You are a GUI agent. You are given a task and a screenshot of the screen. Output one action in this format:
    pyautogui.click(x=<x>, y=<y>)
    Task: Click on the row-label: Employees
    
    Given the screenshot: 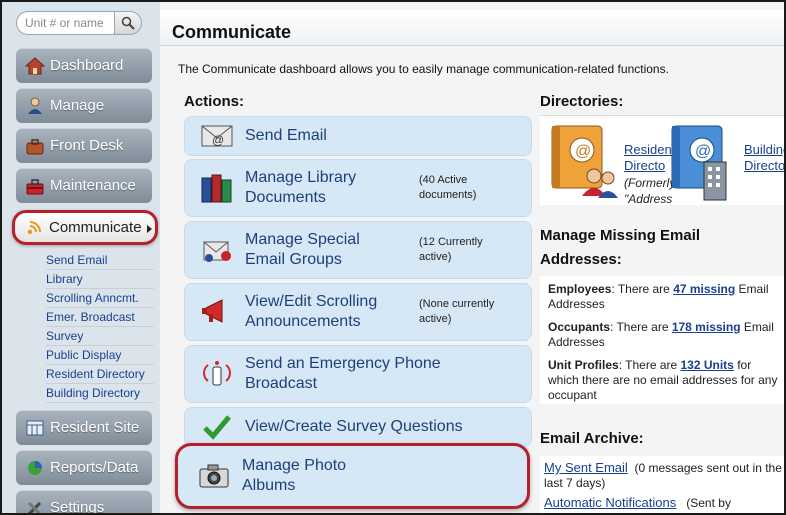 What is the action you would take?
    pyautogui.click(x=580, y=289)
    